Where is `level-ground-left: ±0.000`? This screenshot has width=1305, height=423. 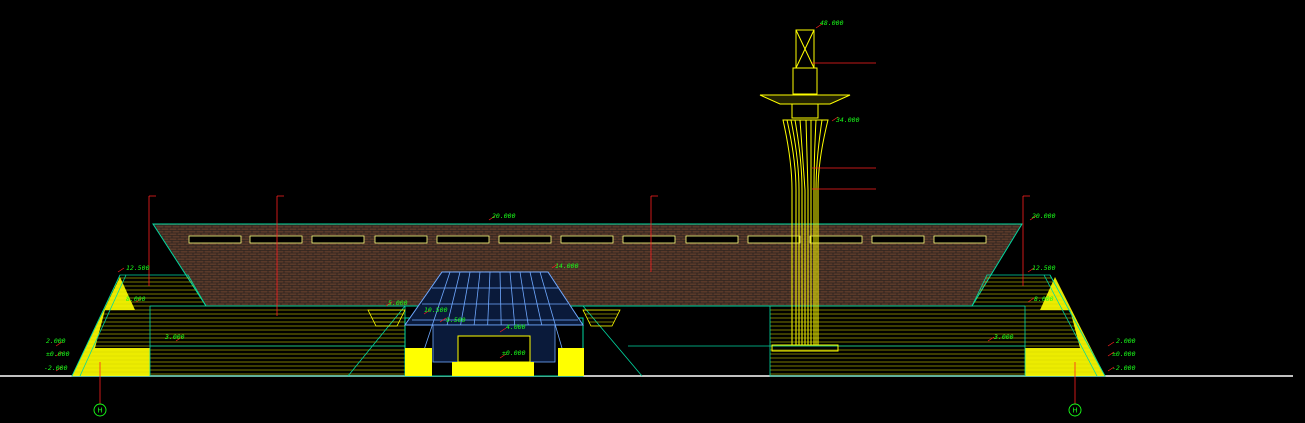 level-ground-left: ±0.000 is located at coordinates (58, 354).